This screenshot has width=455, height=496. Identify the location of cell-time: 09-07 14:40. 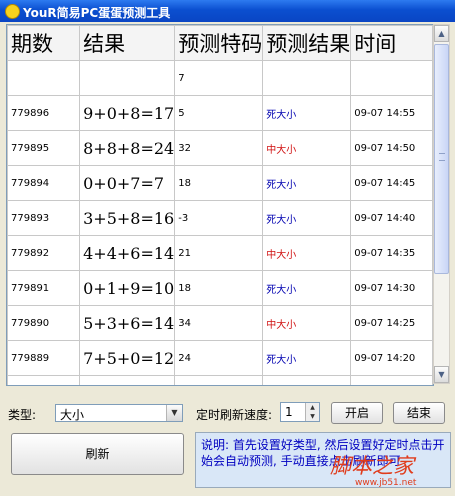
(391, 218).